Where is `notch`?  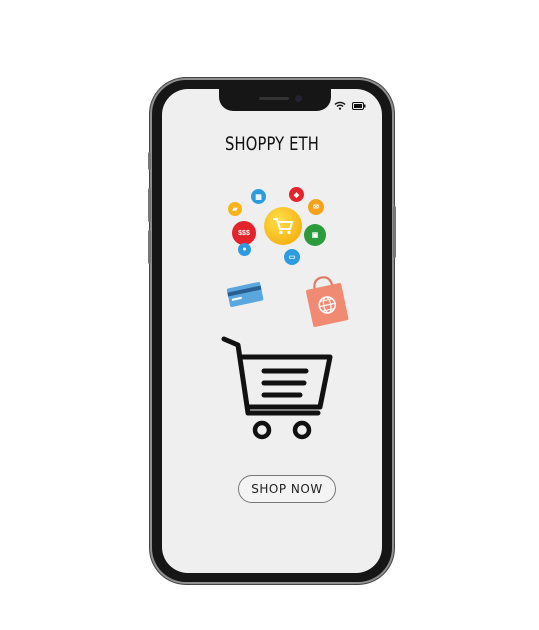
notch is located at coordinates (275, 100).